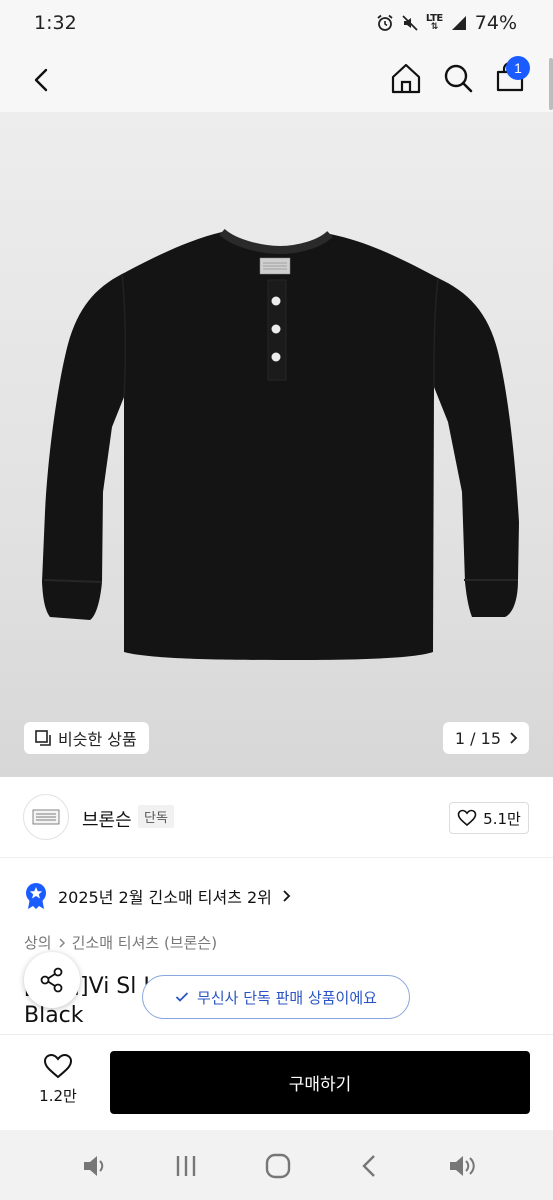  What do you see at coordinates (55, 23) in the screenshot?
I see `status-time: 1:32` at bounding box center [55, 23].